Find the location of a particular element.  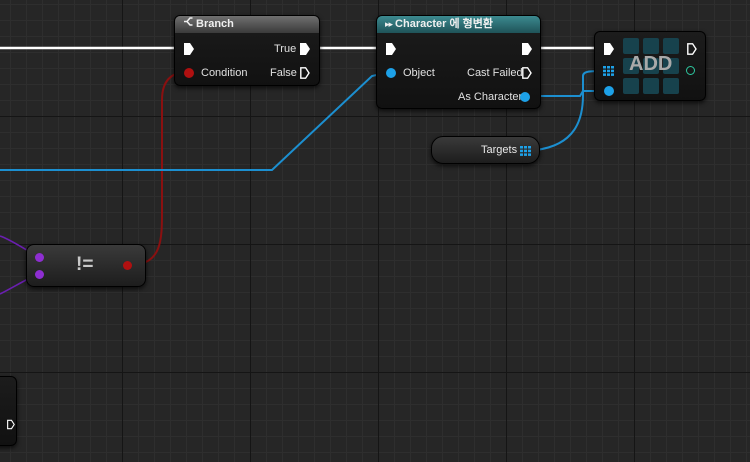

branch-node: Branch True Condition False is located at coordinates (247, 50).